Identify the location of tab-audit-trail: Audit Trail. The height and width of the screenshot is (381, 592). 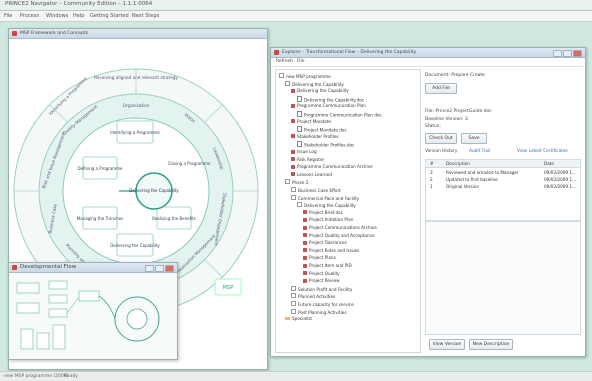
(479, 151).